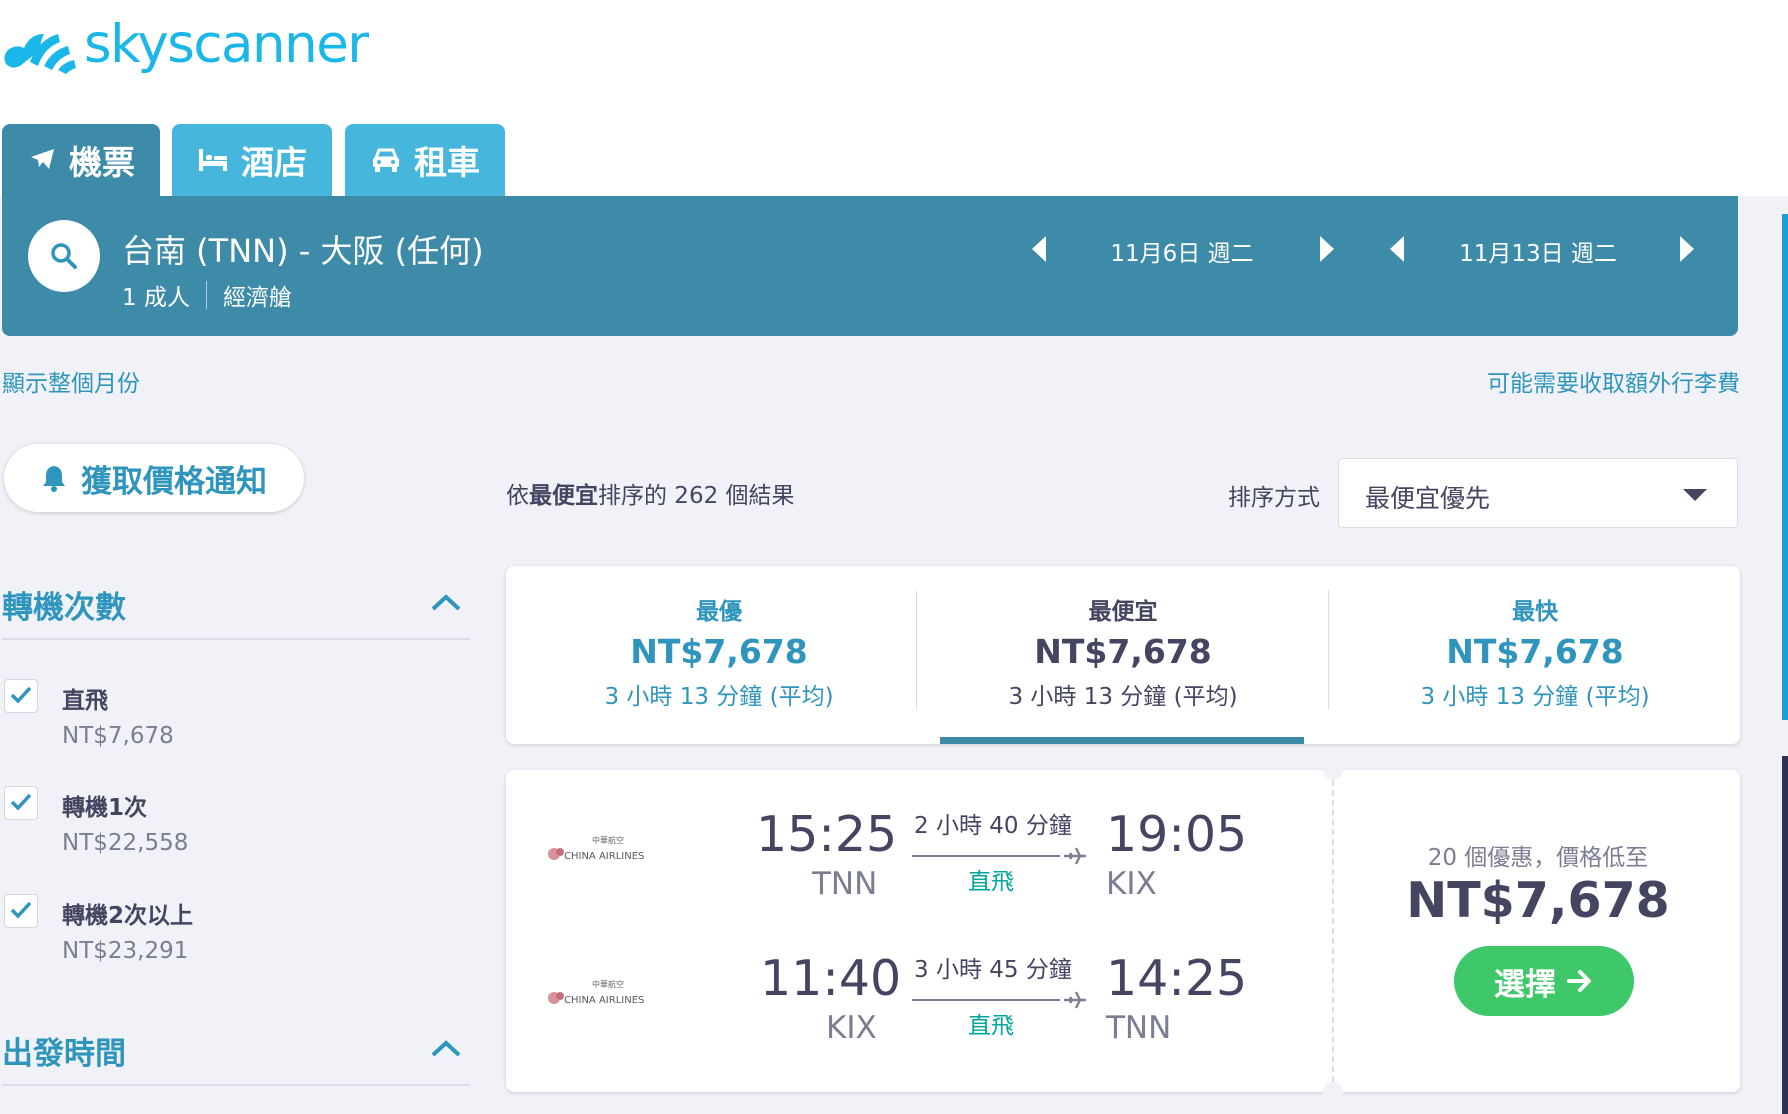 The width and height of the screenshot is (1788, 1114). What do you see at coordinates (851, 1028) in the screenshot?
I see `leg2-departure-code: KIX` at bounding box center [851, 1028].